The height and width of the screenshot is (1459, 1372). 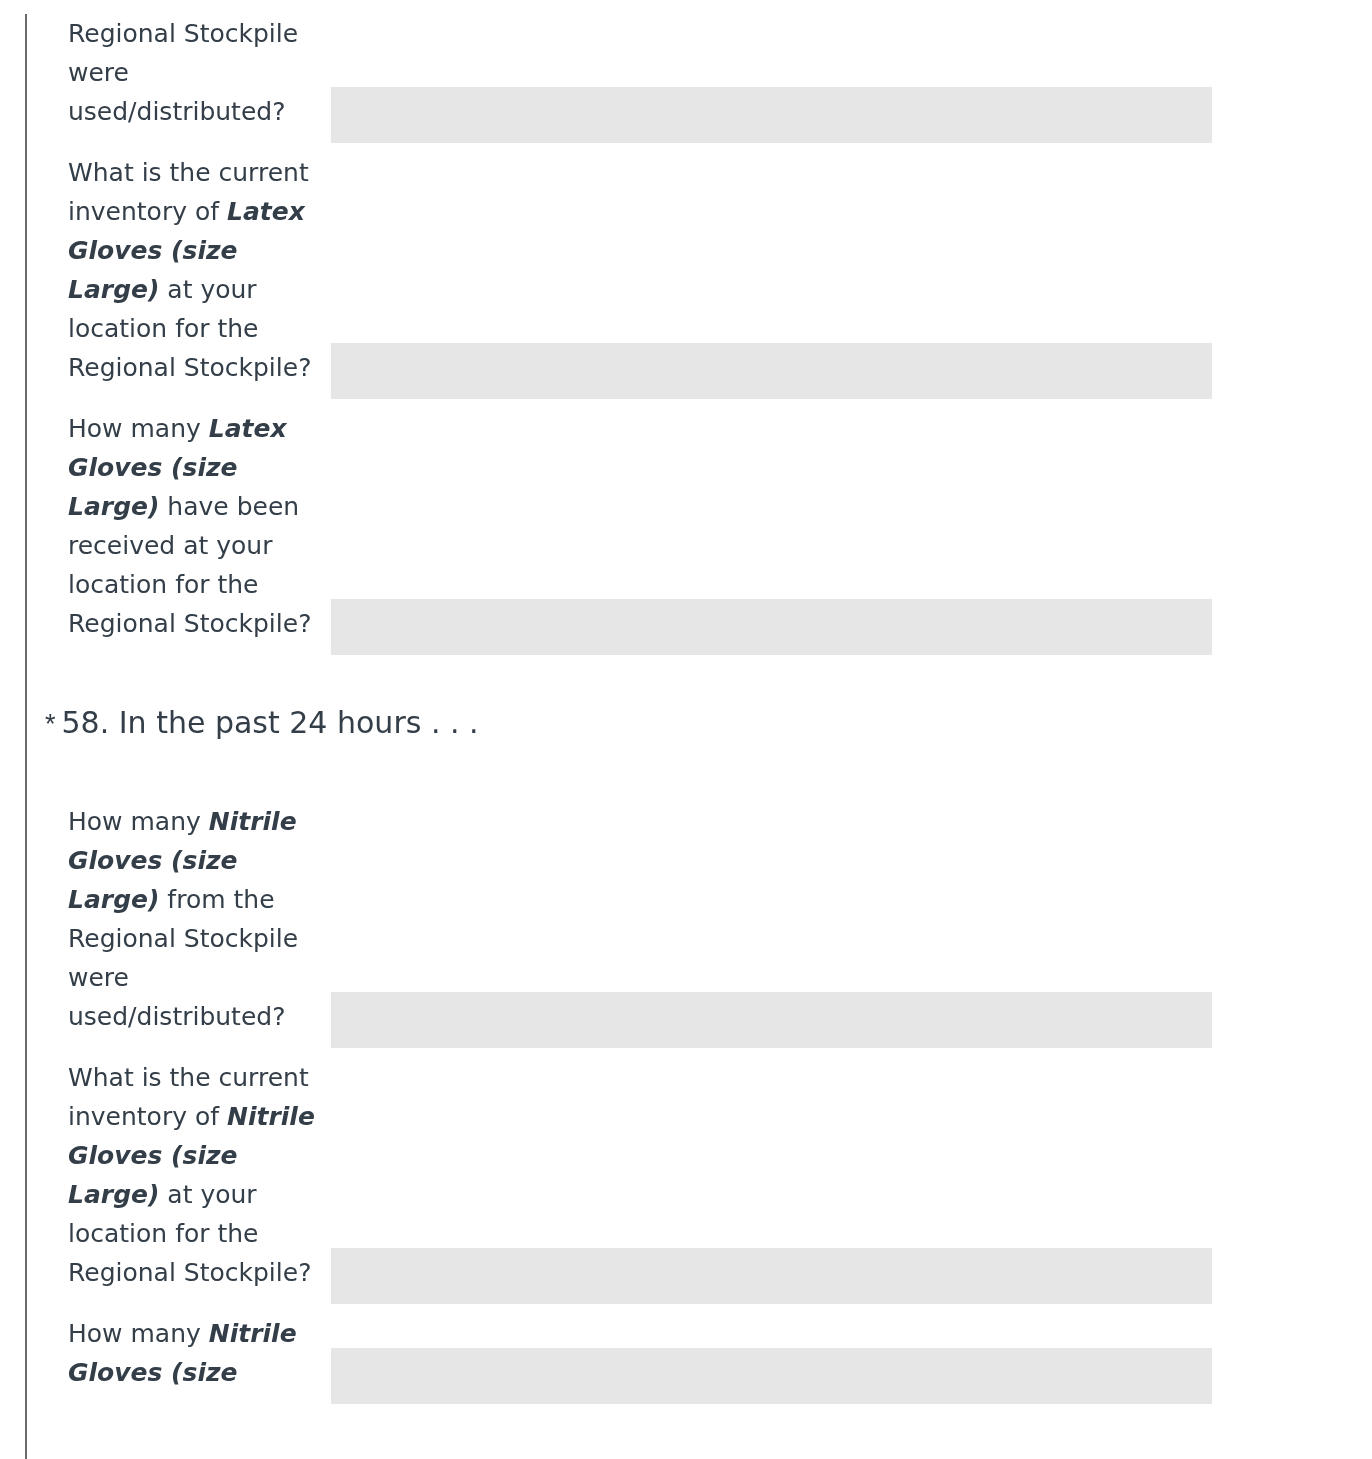 I want to click on question-label: How many Nitrile Gloves (size Large) from the Regional Stockpile were used/distributed?, so click(x=184, y=919).